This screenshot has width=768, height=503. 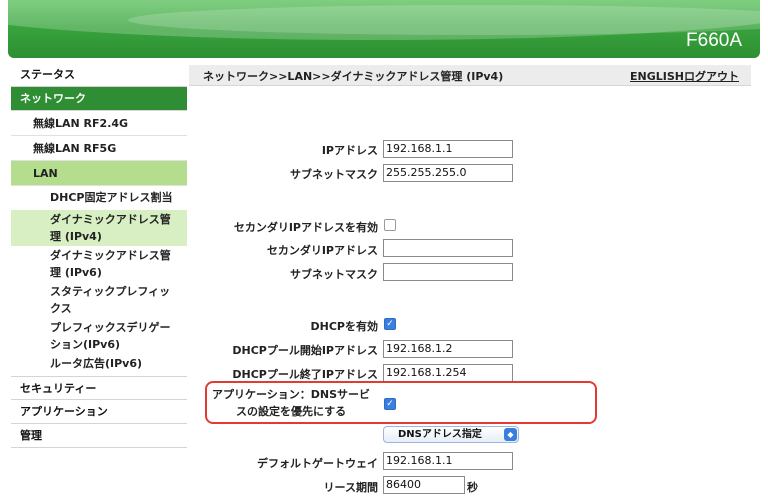 What do you see at coordinates (99, 412) in the screenshot?
I see `menu-application: アプリケーション` at bounding box center [99, 412].